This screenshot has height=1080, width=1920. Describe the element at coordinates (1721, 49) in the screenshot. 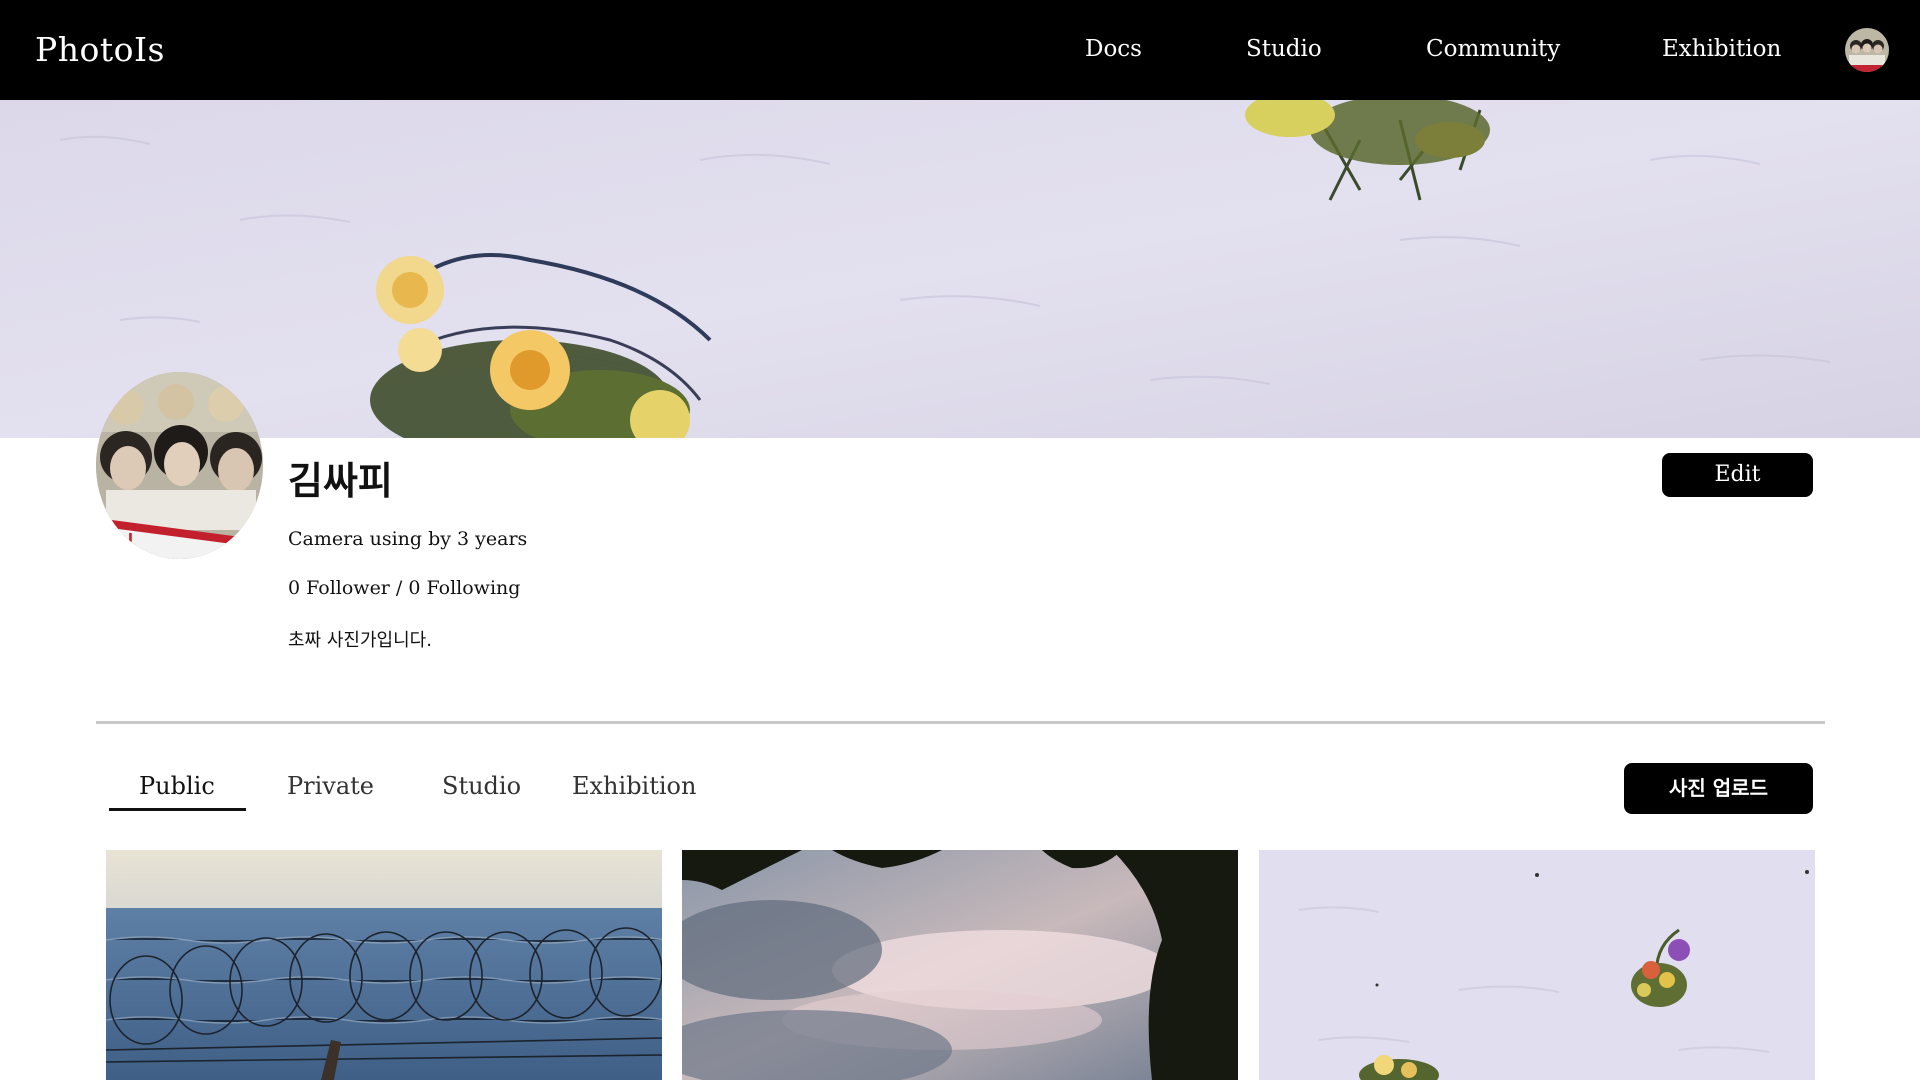

I see `nav-link-exhibition: Exhibition` at that location.